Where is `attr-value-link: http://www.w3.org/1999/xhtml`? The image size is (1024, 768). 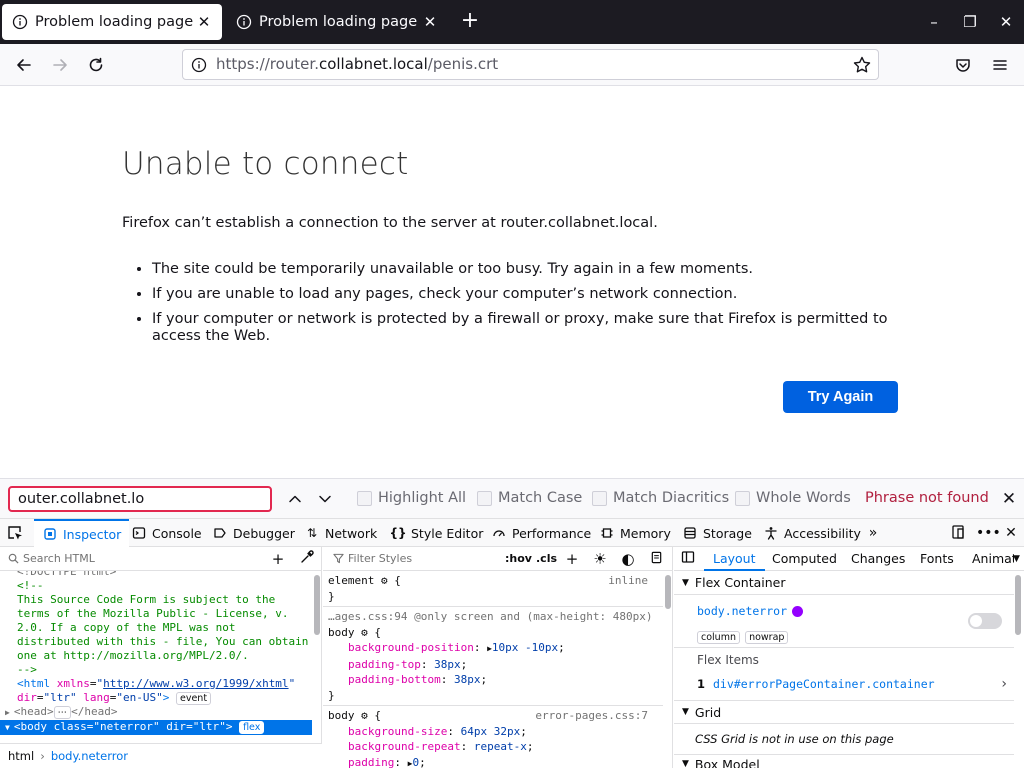 attr-value-link: http://www.w3.org/1999/xhtml is located at coordinates (195, 683).